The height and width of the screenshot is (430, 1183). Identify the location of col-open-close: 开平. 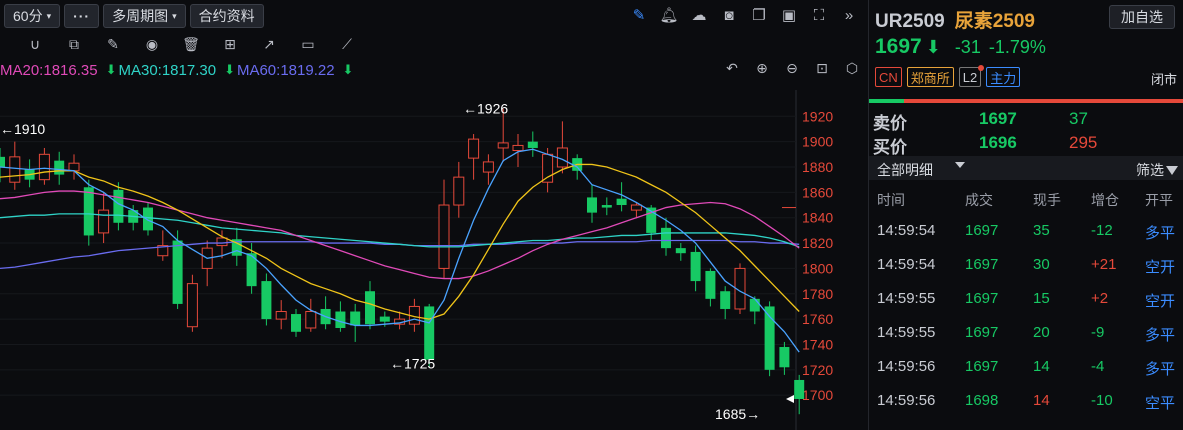
(1159, 200).